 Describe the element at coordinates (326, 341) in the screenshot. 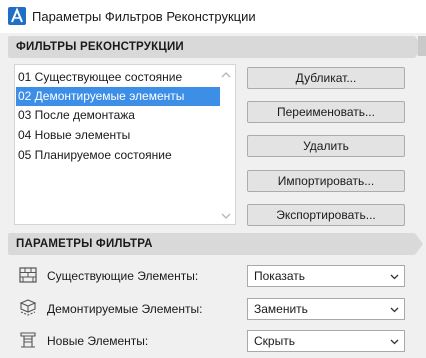

I see `new-elements-select: Скрыть` at that location.